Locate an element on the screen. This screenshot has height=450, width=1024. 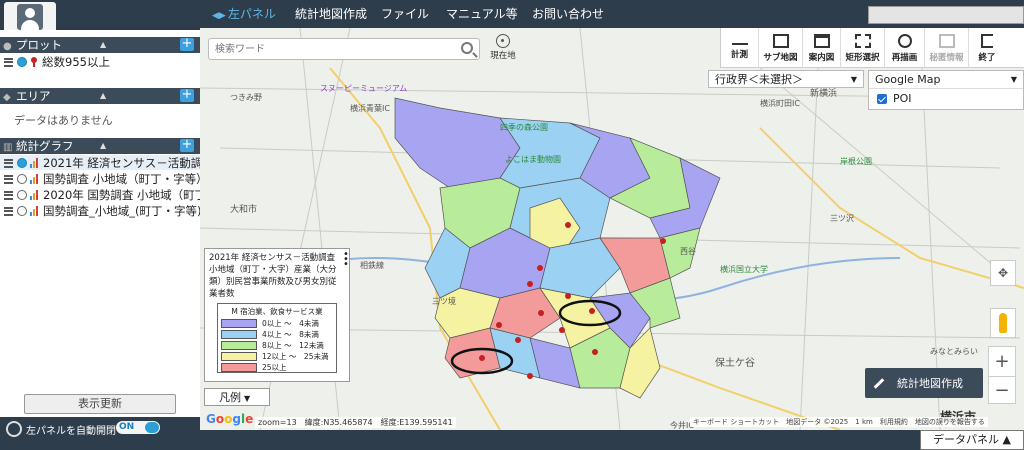
location-pin-icon: ● is located at coordinates (7, 46).